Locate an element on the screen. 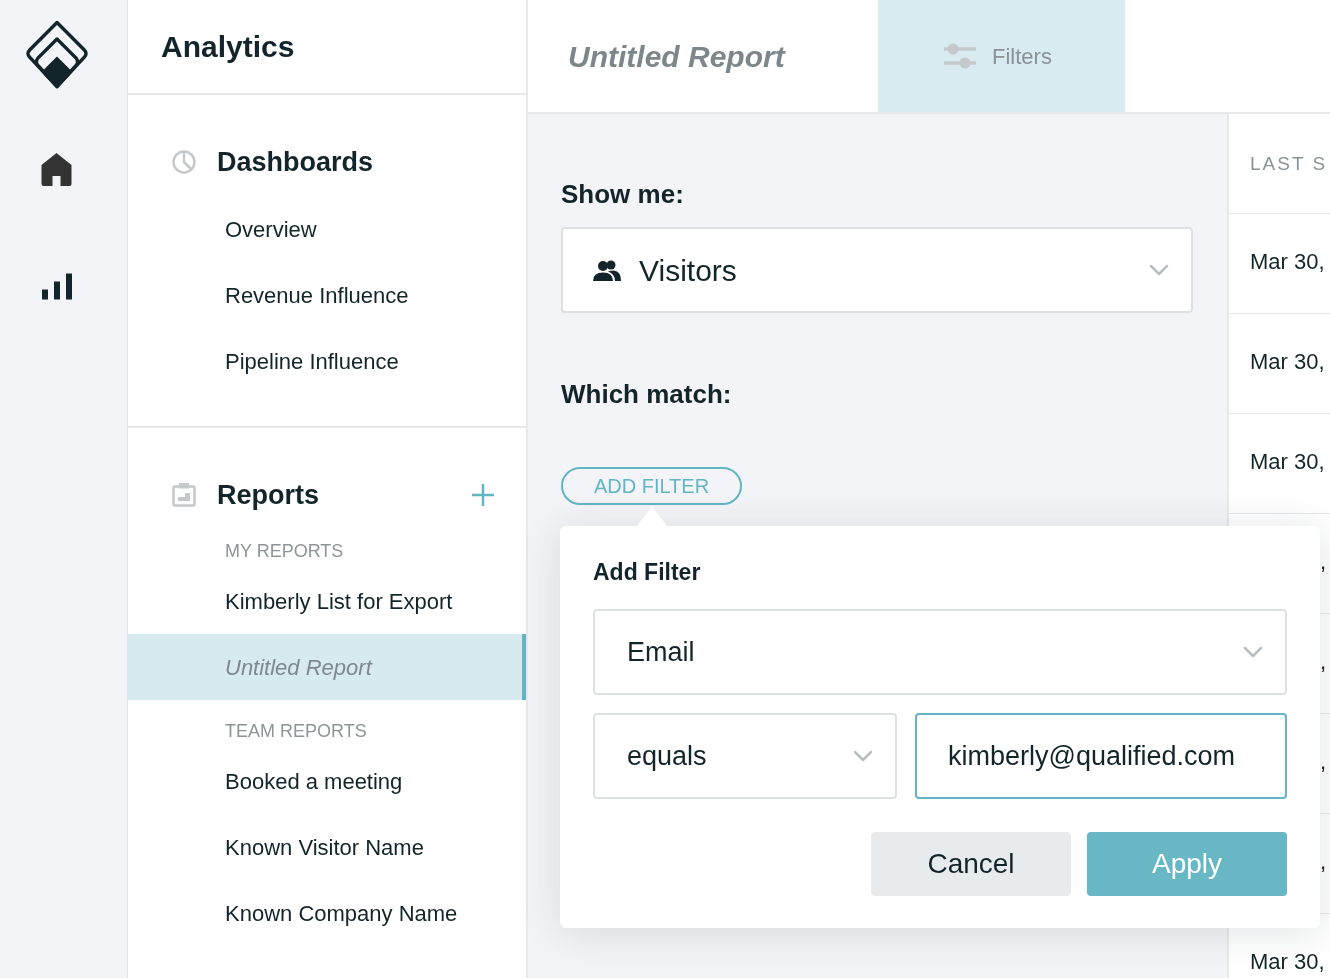 This screenshot has width=1330, height=978. value-input-field: kimberly@qualified.com is located at coordinates (1101, 756).